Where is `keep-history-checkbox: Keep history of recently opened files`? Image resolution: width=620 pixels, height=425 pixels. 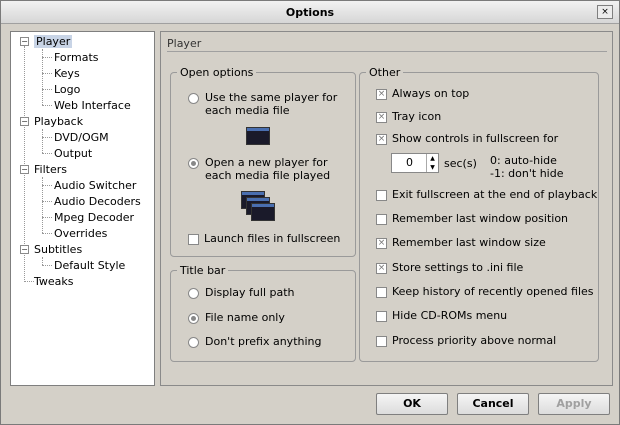 keep-history-checkbox: Keep history of recently opened files is located at coordinates (485, 291).